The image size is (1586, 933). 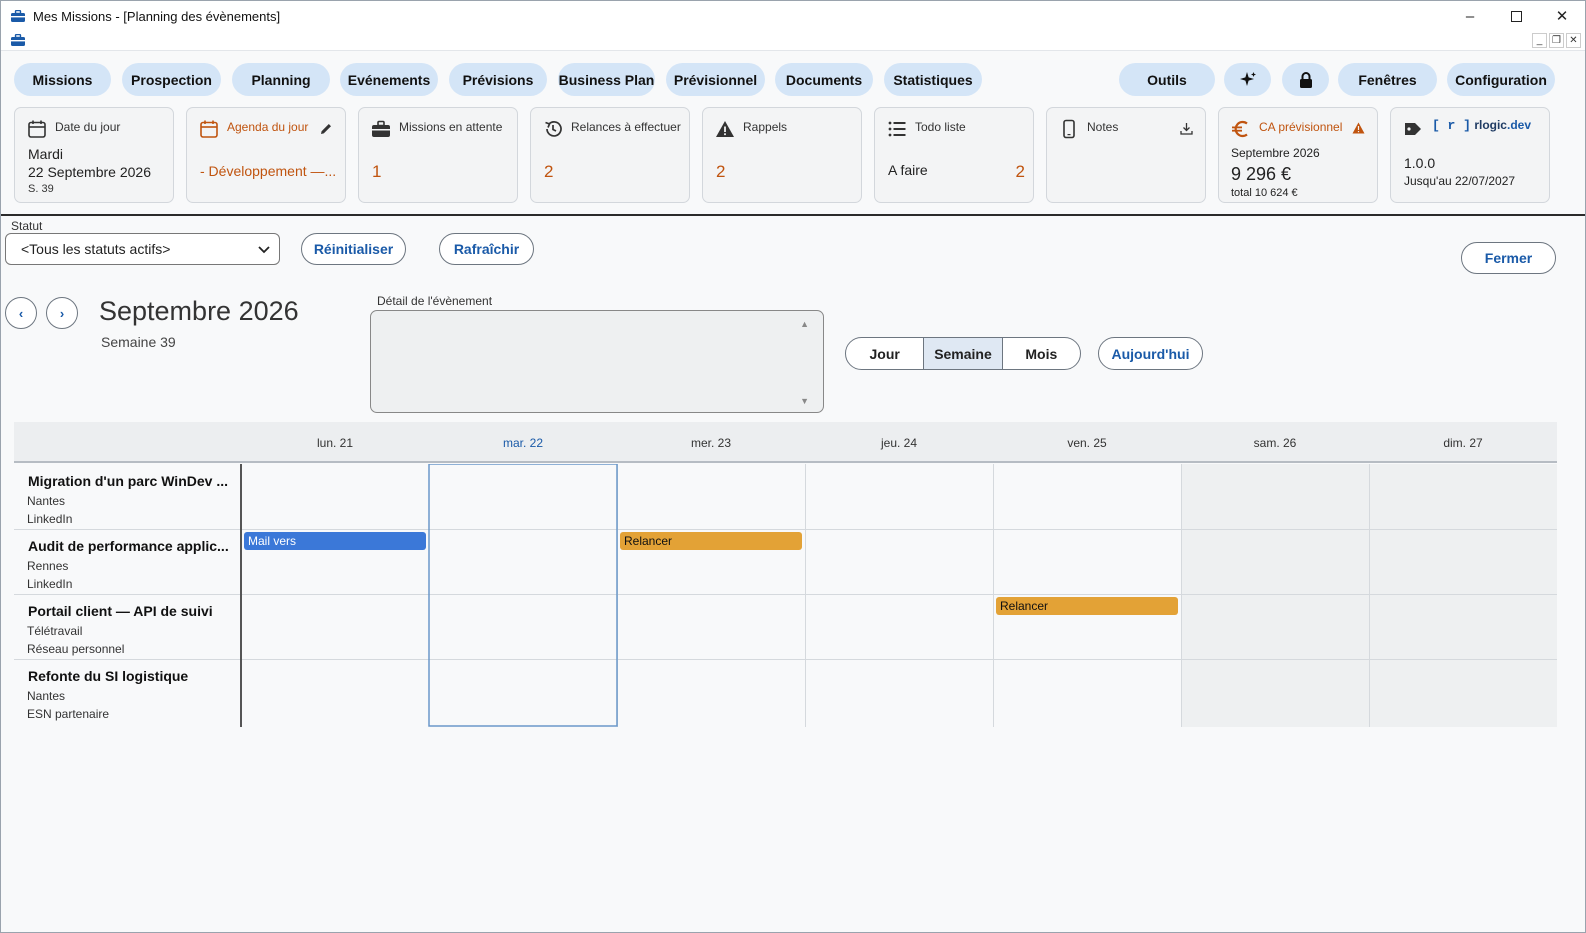 What do you see at coordinates (1463, 443) in the screenshot?
I see `day-header: dim. 27` at bounding box center [1463, 443].